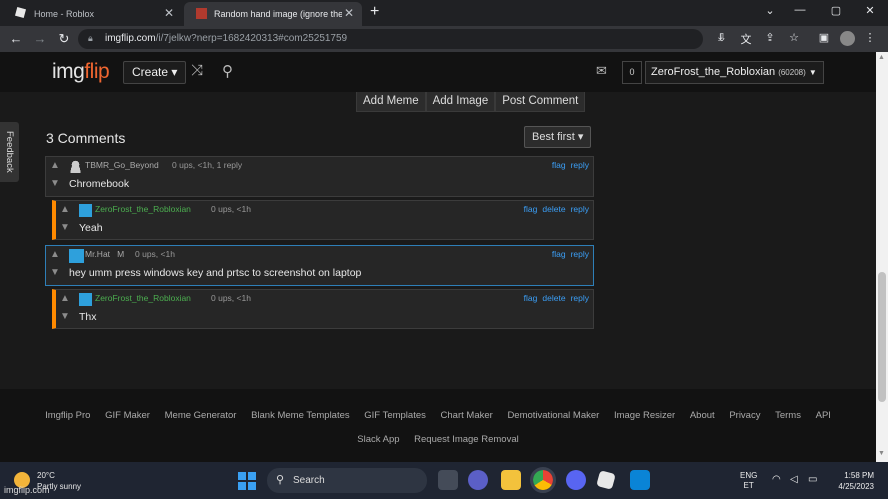 Image resolution: width=888 pixels, height=499 pixels. What do you see at coordinates (378, 439) in the screenshot?
I see `footer-link: Slack App` at bounding box center [378, 439].